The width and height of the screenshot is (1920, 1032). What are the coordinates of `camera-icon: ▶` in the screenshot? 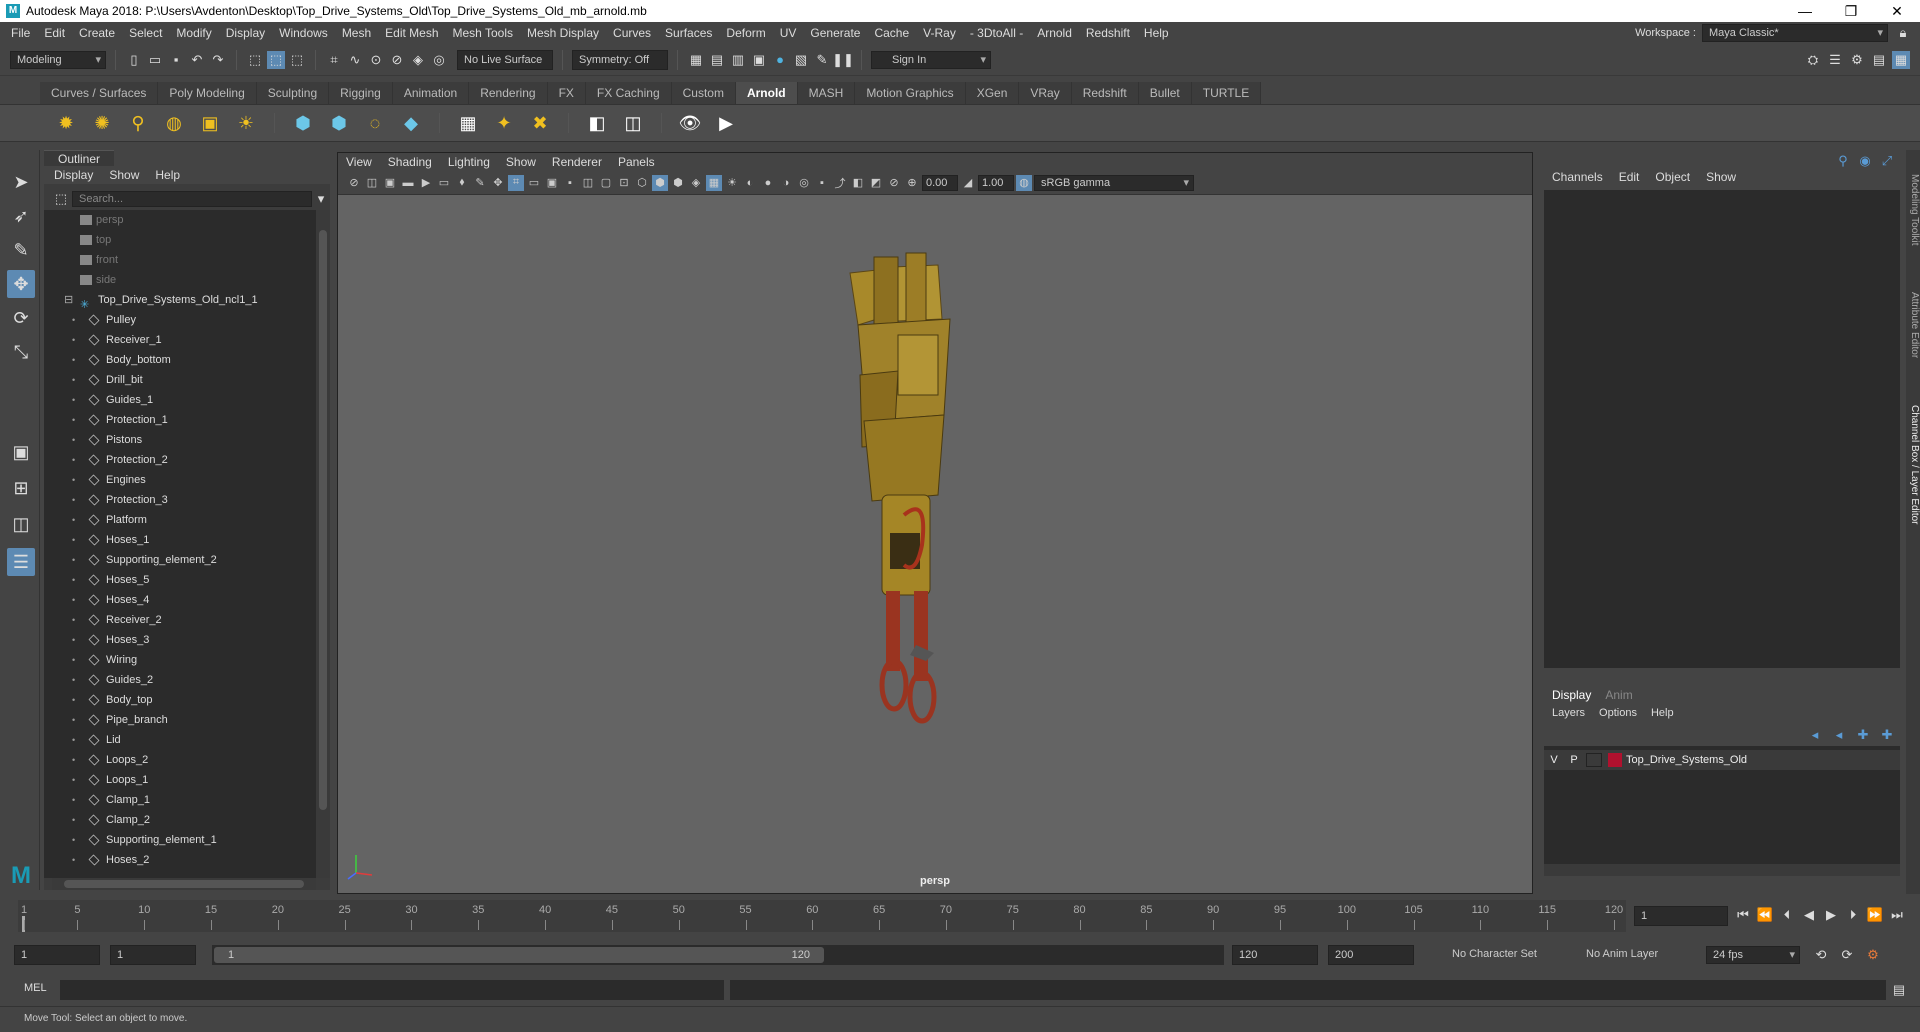 It's located at (426, 183).